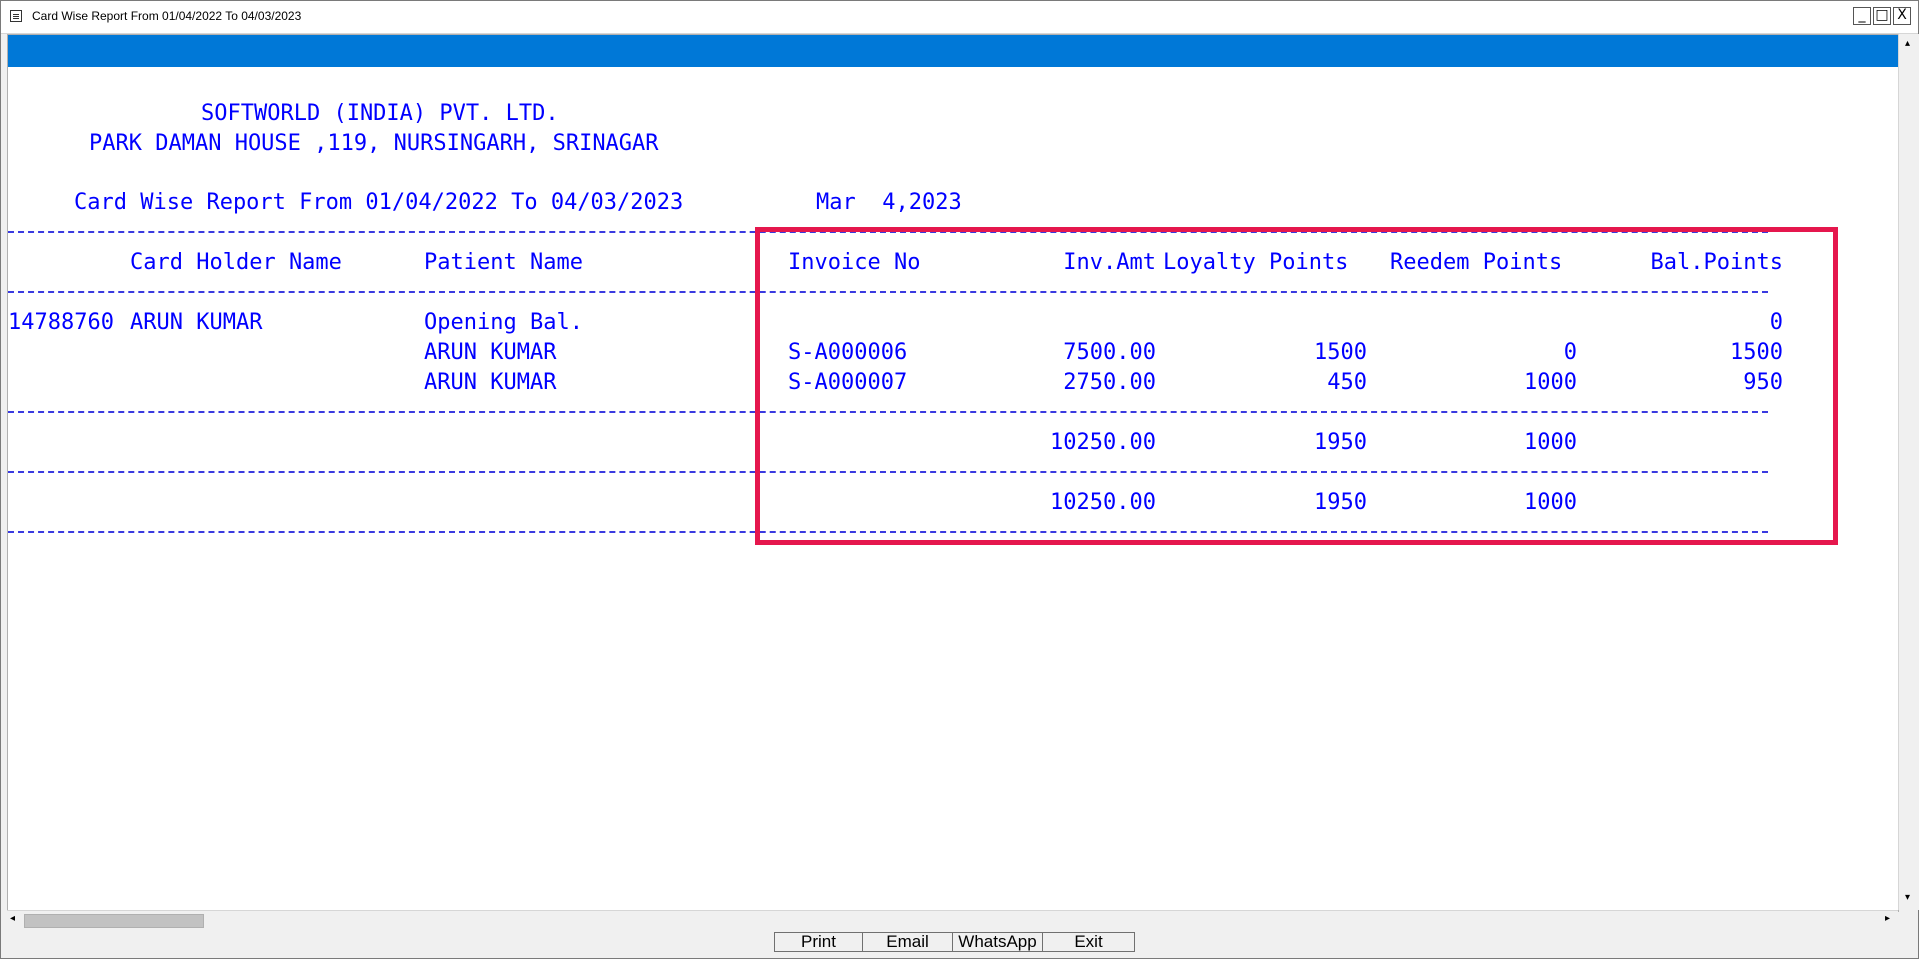  Describe the element at coordinates (61, 322) in the screenshot. I see `card-number: 14788760` at that location.